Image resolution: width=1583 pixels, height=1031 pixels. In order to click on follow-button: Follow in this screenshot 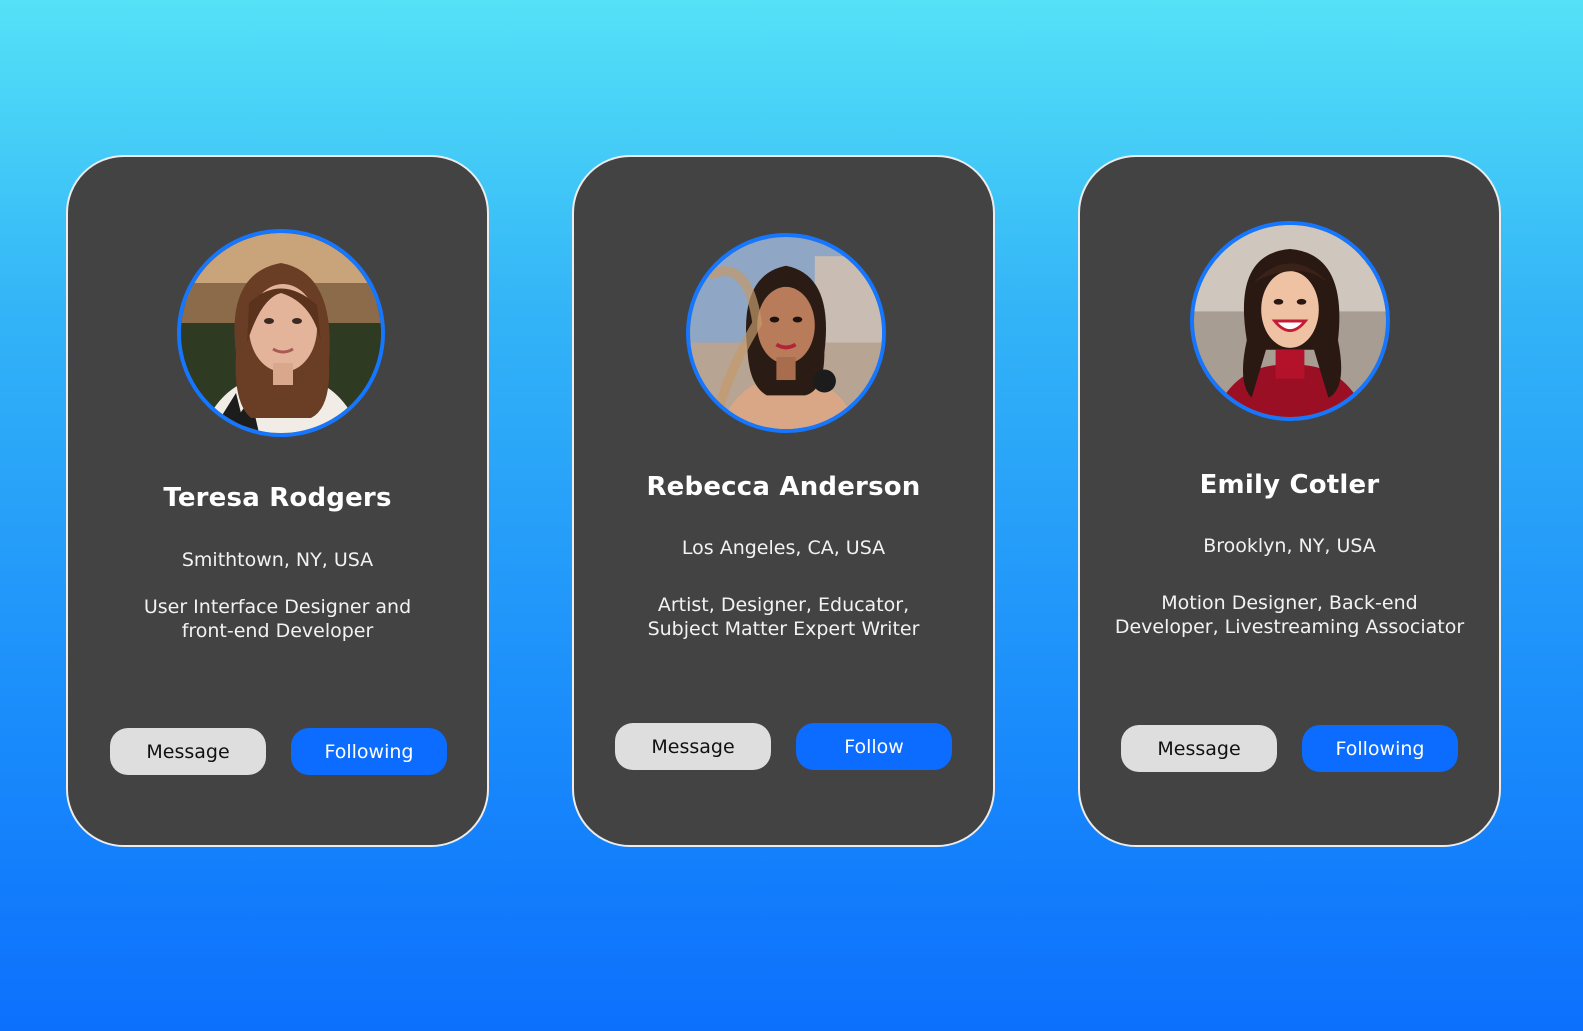, I will do `click(874, 746)`.